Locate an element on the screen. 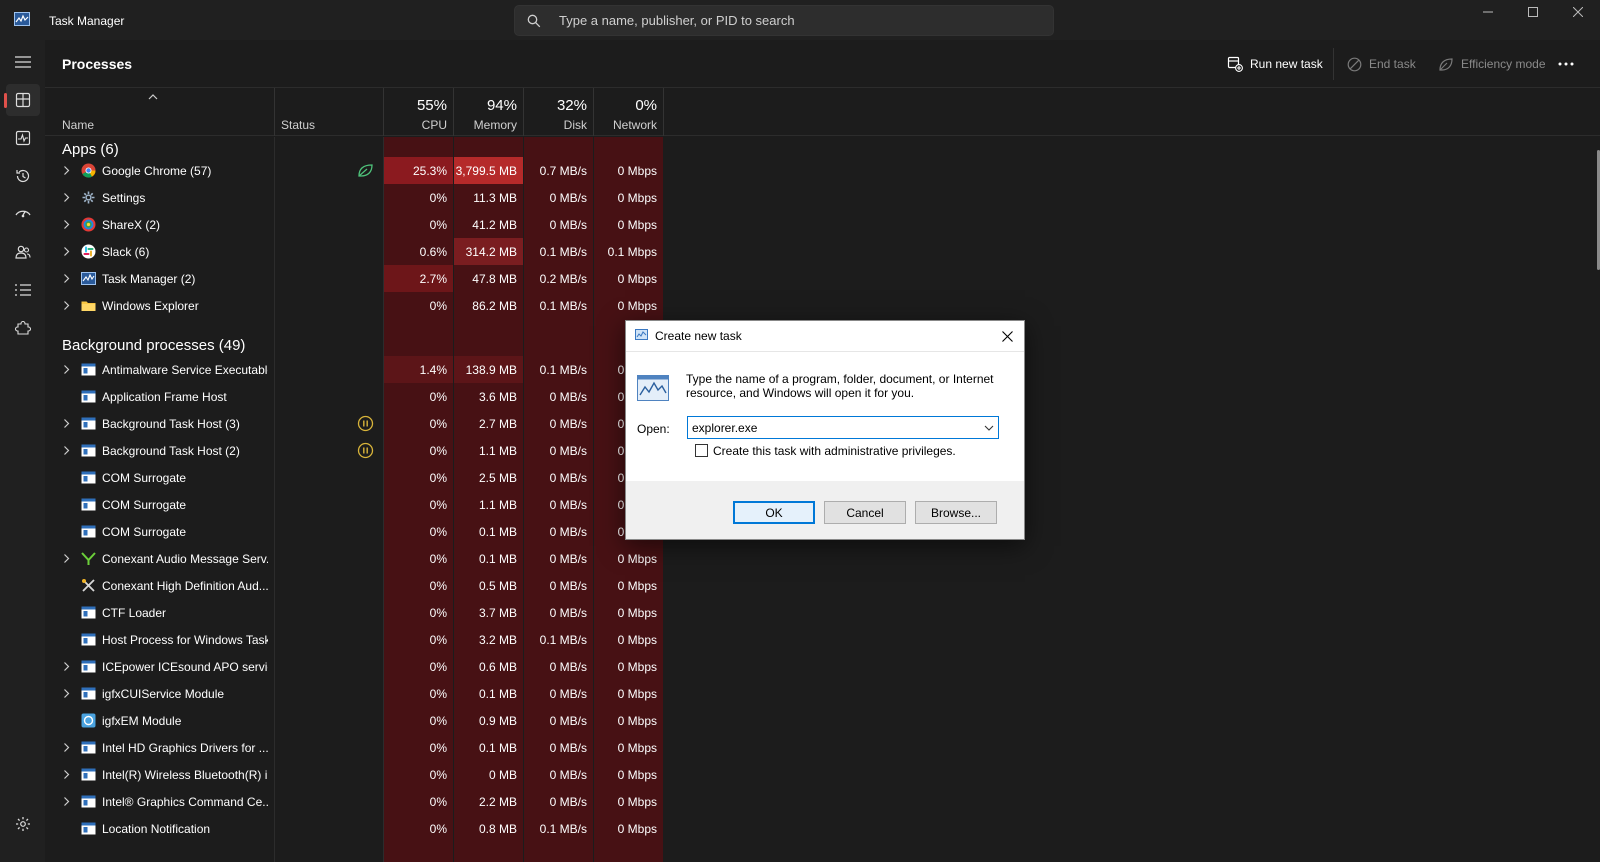 This screenshot has width=1600, height=862. open-input is located at coordinates (832, 427).